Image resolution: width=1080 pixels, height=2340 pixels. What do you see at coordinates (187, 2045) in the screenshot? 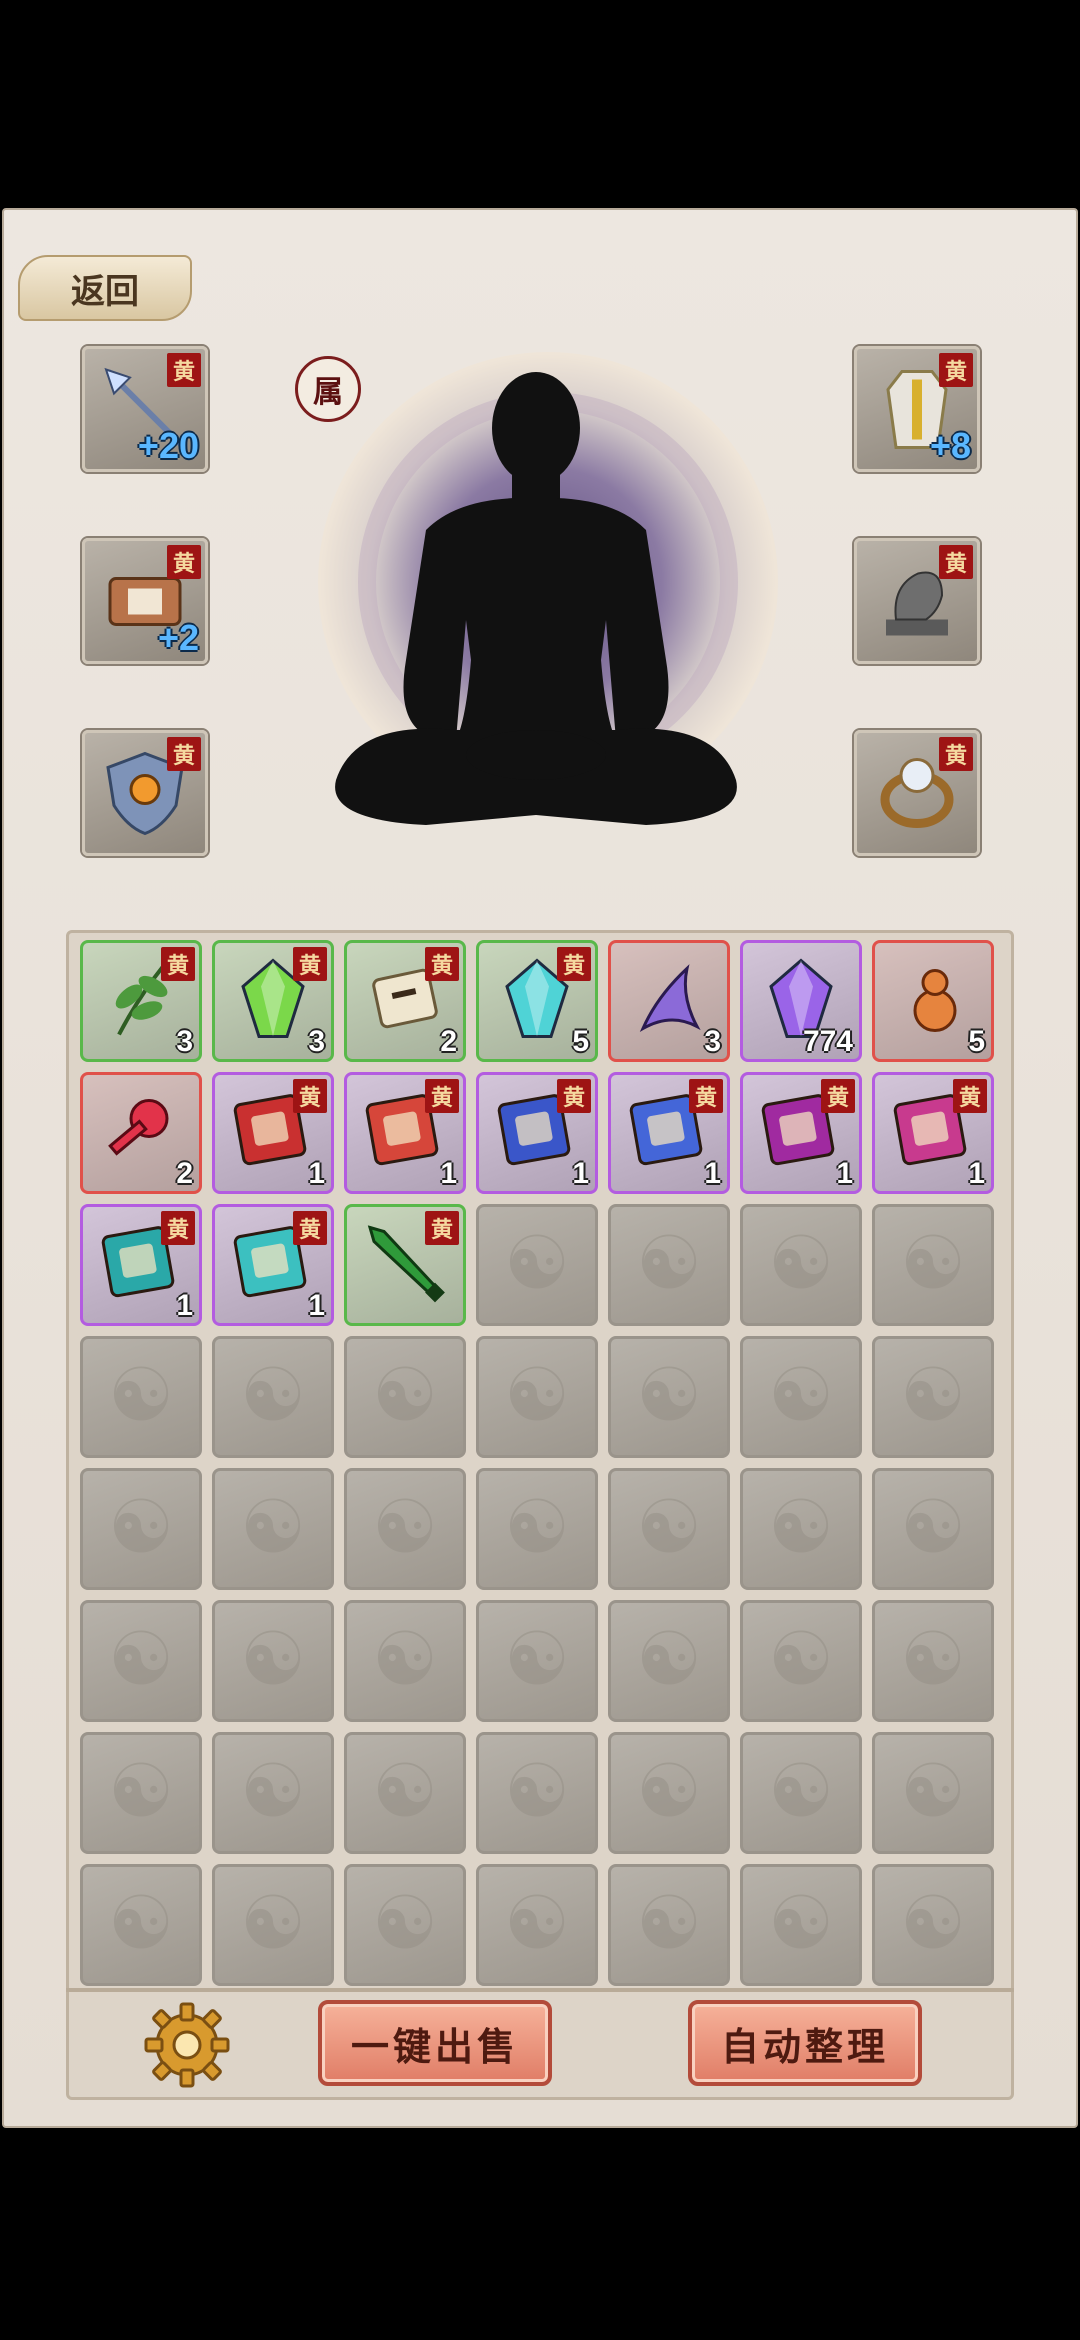
I see `settings-gear-icon` at bounding box center [187, 2045].